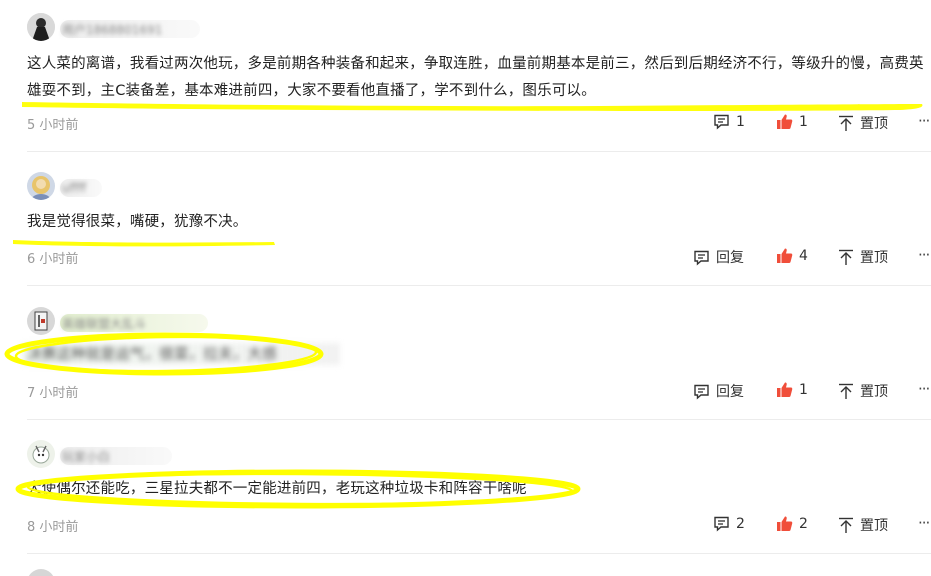 The width and height of the screenshot is (931, 576). Describe the element at coordinates (104, 323) in the screenshot. I see `username: 英雄联盟大乱斗` at that location.